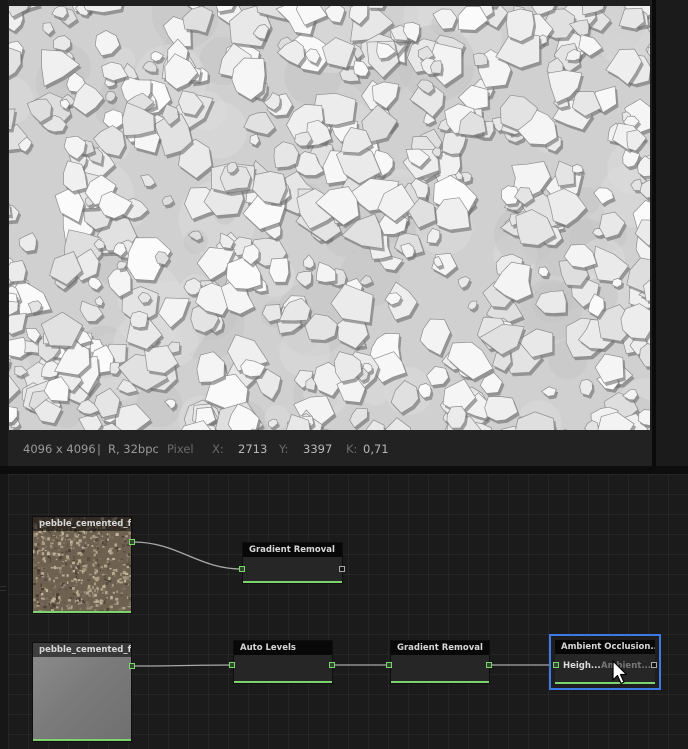 Image resolution: width=688 pixels, height=749 pixels. What do you see at coordinates (283, 648) in the screenshot?
I see `node-title: Auto Levels` at bounding box center [283, 648].